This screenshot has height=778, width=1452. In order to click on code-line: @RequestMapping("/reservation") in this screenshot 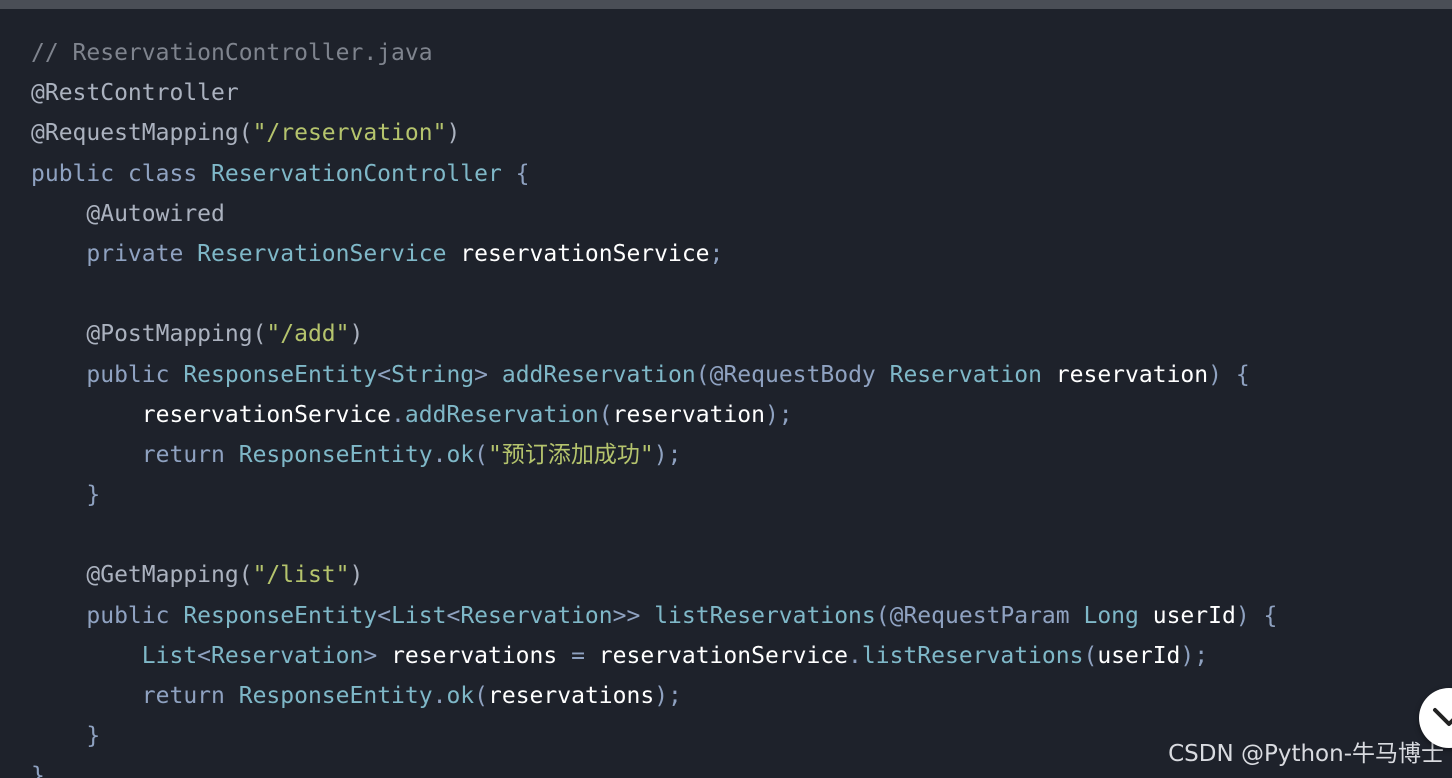, I will do `click(654, 133)`.